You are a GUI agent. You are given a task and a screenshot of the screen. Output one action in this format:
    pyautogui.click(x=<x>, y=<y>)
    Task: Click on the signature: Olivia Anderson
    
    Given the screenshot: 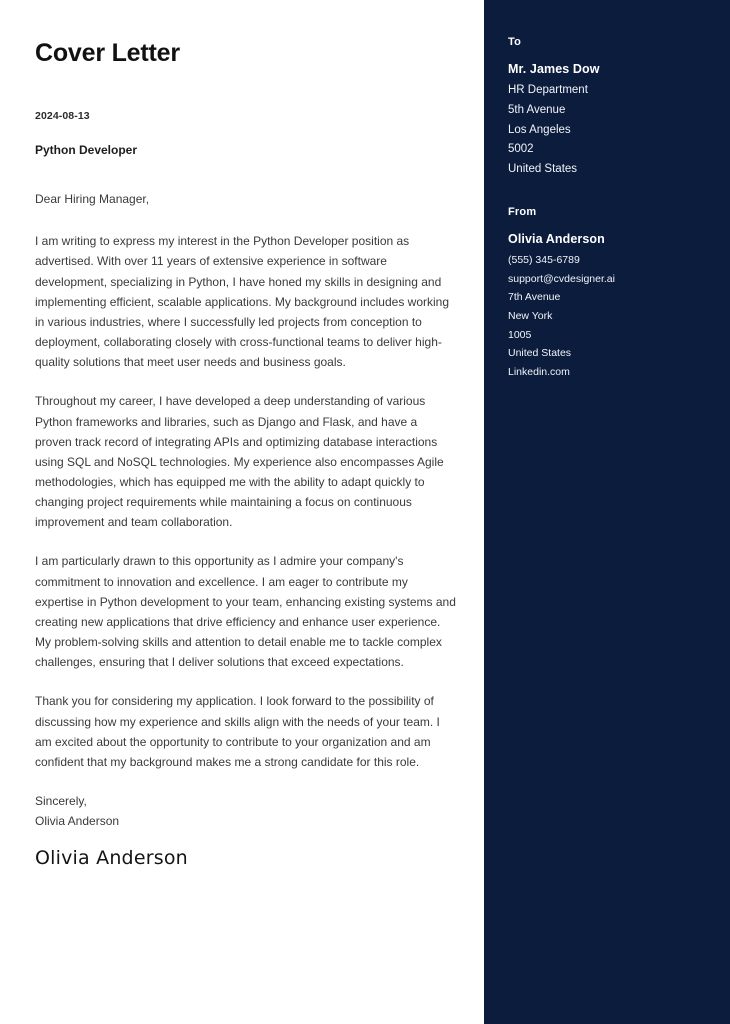 What is the action you would take?
    pyautogui.click(x=111, y=858)
    